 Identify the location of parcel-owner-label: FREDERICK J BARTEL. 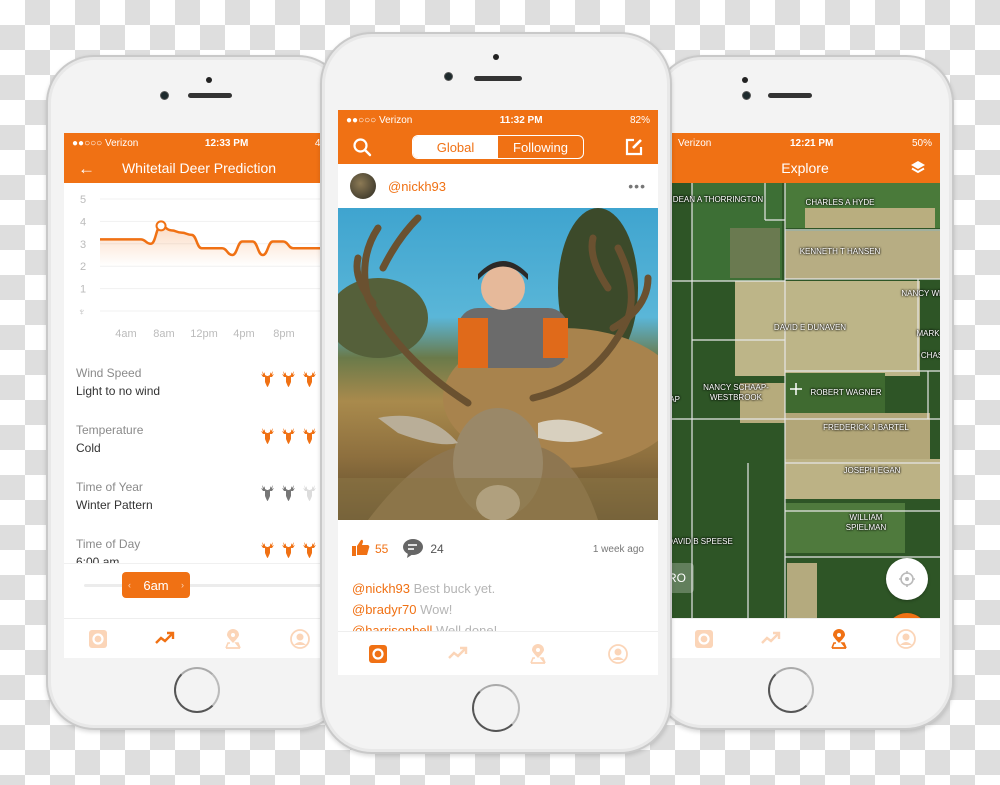
(866, 428).